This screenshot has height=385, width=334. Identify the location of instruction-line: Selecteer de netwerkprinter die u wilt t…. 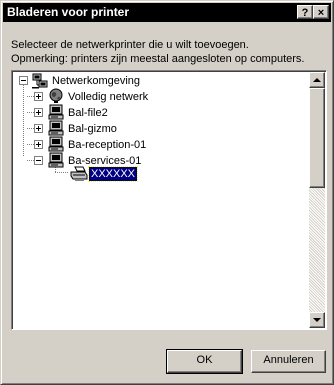
(130, 45).